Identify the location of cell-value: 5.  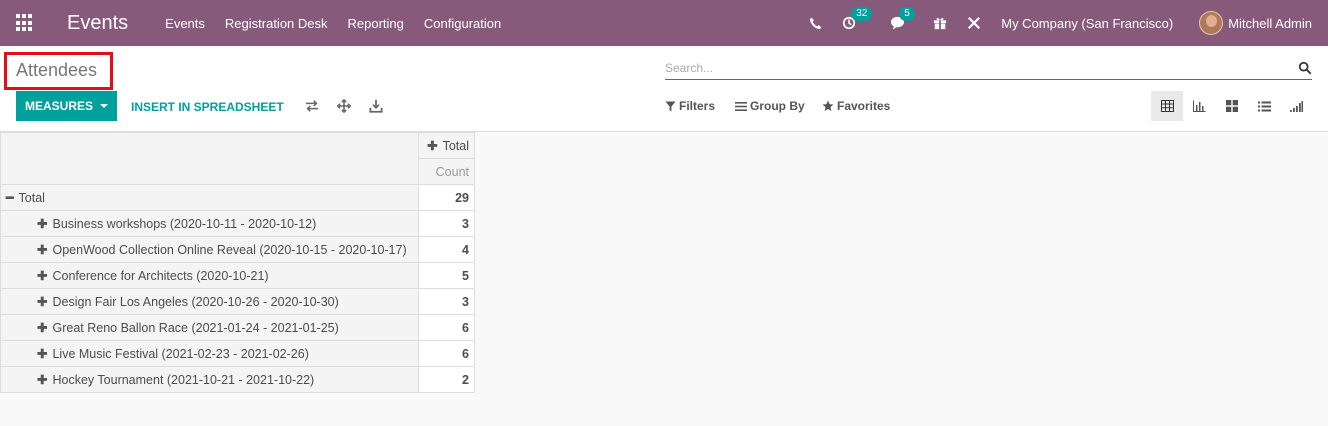
(446, 275).